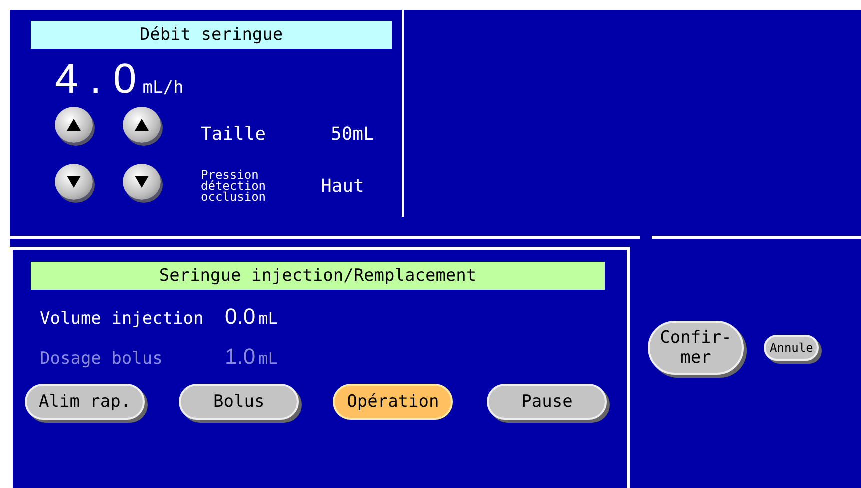 The image size is (861, 488). What do you see at coordinates (234, 134) in the screenshot?
I see `setting-label: Taille` at bounding box center [234, 134].